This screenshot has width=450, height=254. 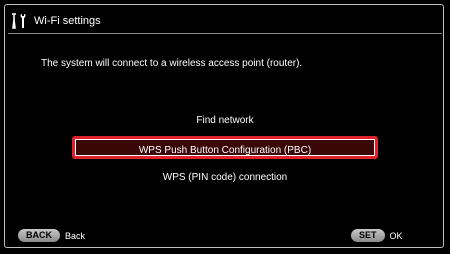 What do you see at coordinates (368, 235) in the screenshot?
I see `set-key-badge: SET` at bounding box center [368, 235].